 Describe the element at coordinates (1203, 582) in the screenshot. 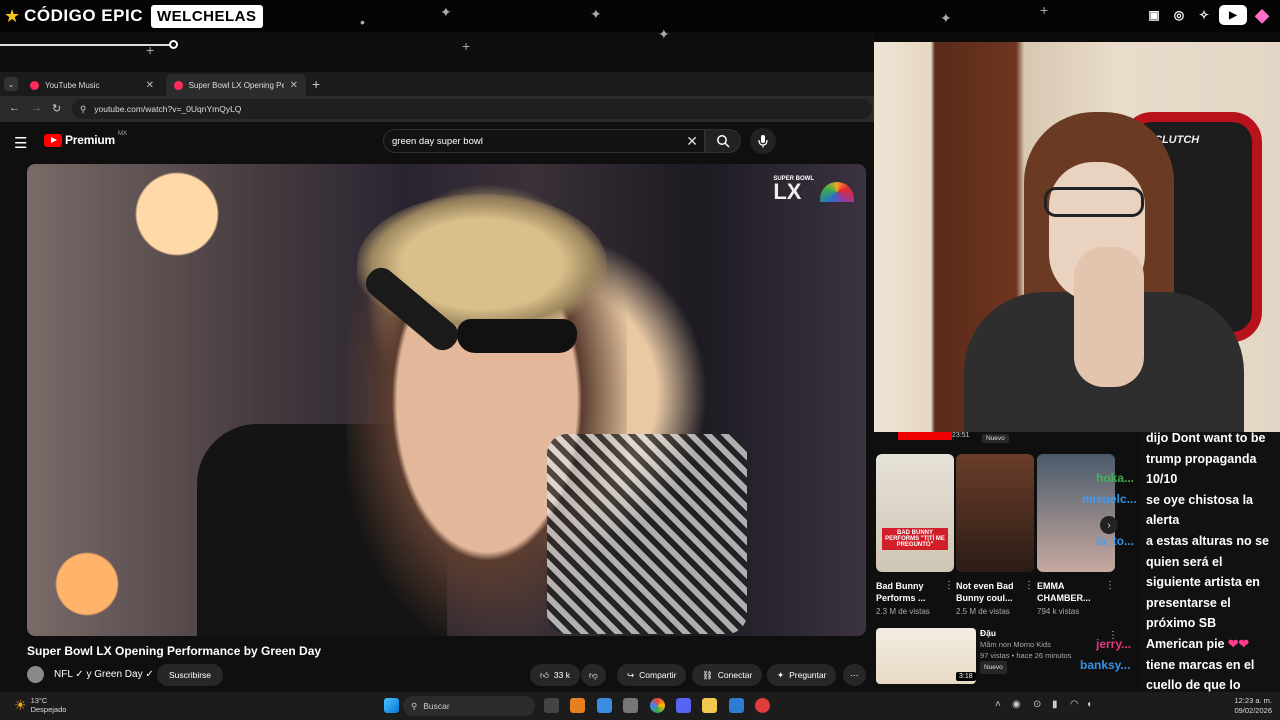

I see `chat-line: siguiente artista en` at that location.